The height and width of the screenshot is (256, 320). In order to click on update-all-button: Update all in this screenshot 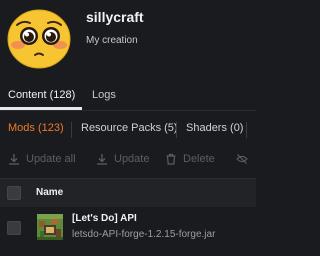, I will do `click(42, 159)`.